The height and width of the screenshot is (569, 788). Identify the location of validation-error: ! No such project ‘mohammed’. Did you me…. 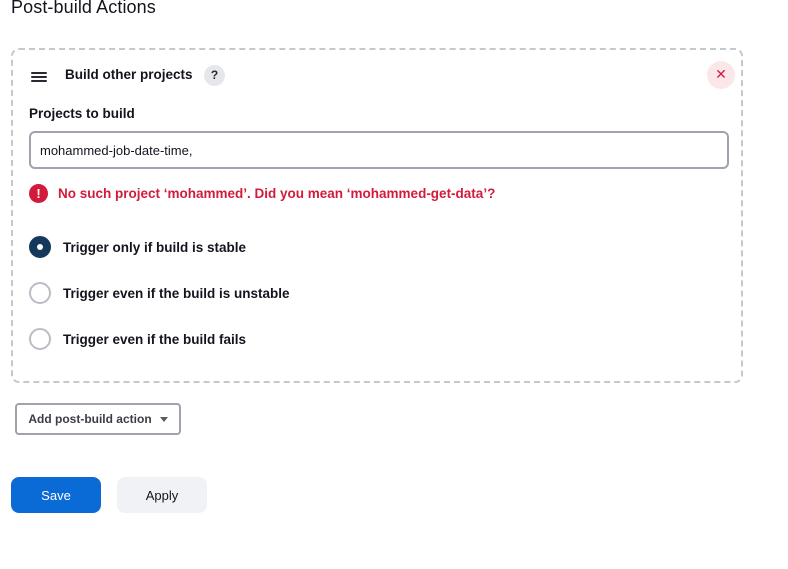
(262, 193).